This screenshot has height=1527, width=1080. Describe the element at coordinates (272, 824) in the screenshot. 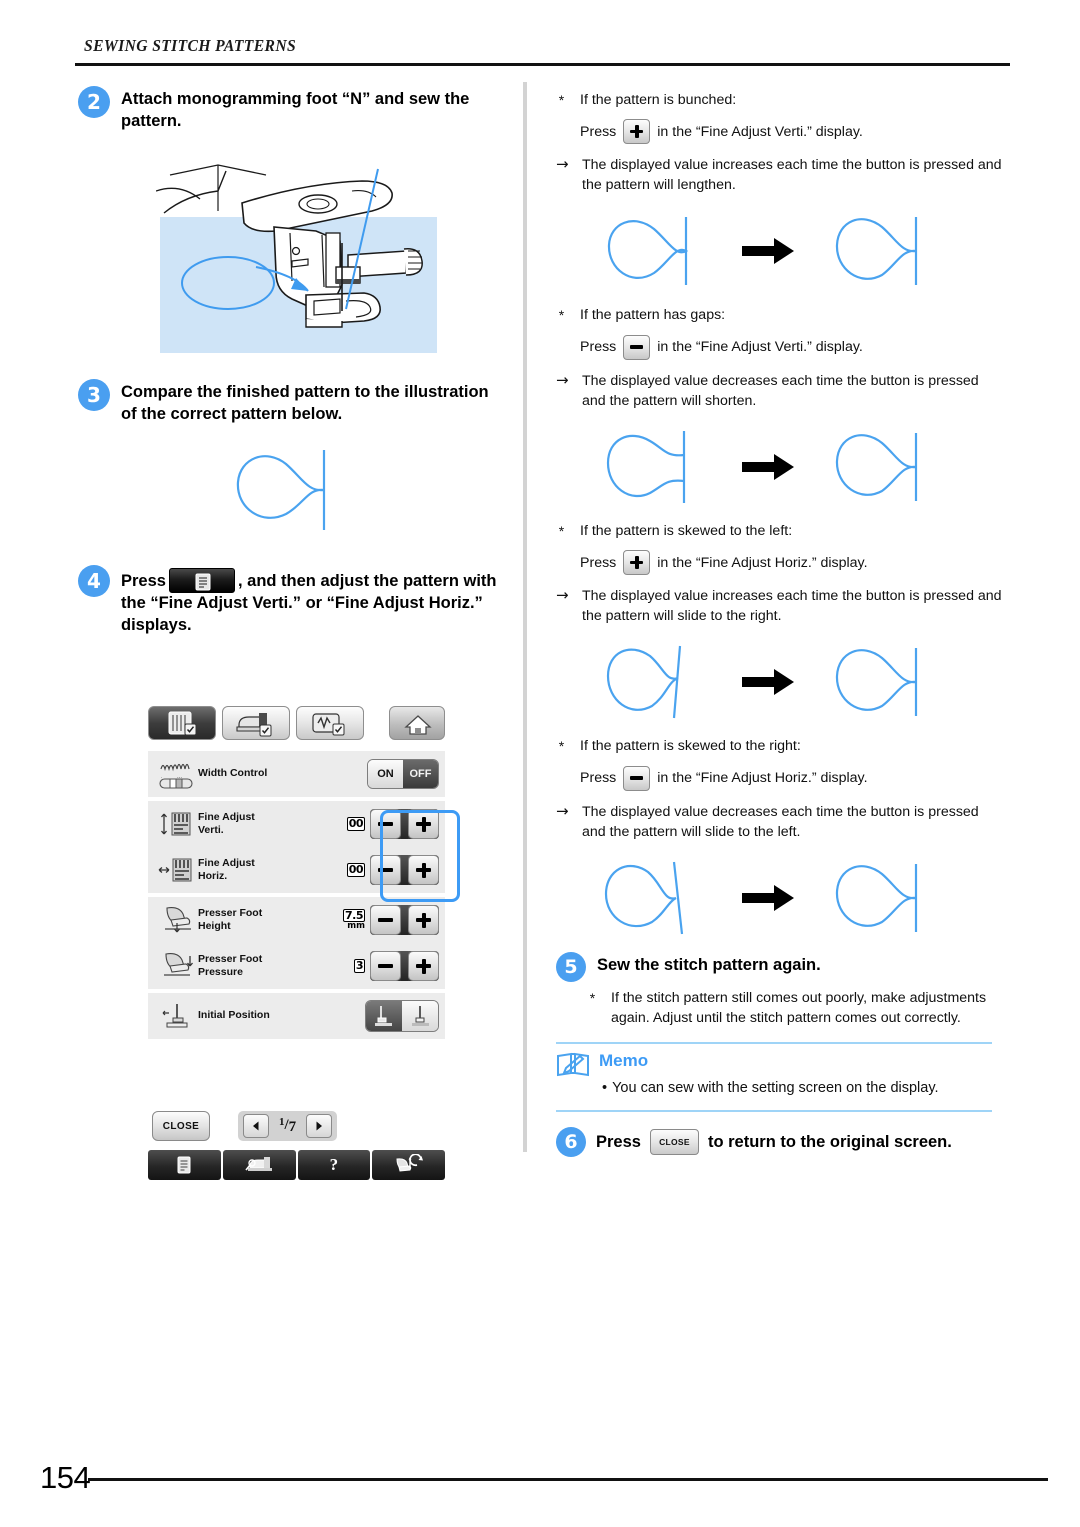

I see `setting-label-fine-adjust-verti: Fine Adjust Verti.` at that location.